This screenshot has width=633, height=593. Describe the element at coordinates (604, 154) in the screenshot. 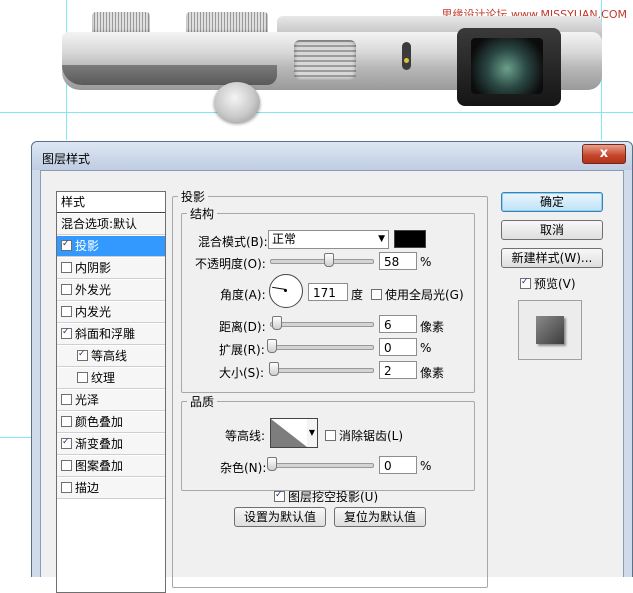

I see `close-button: x` at that location.